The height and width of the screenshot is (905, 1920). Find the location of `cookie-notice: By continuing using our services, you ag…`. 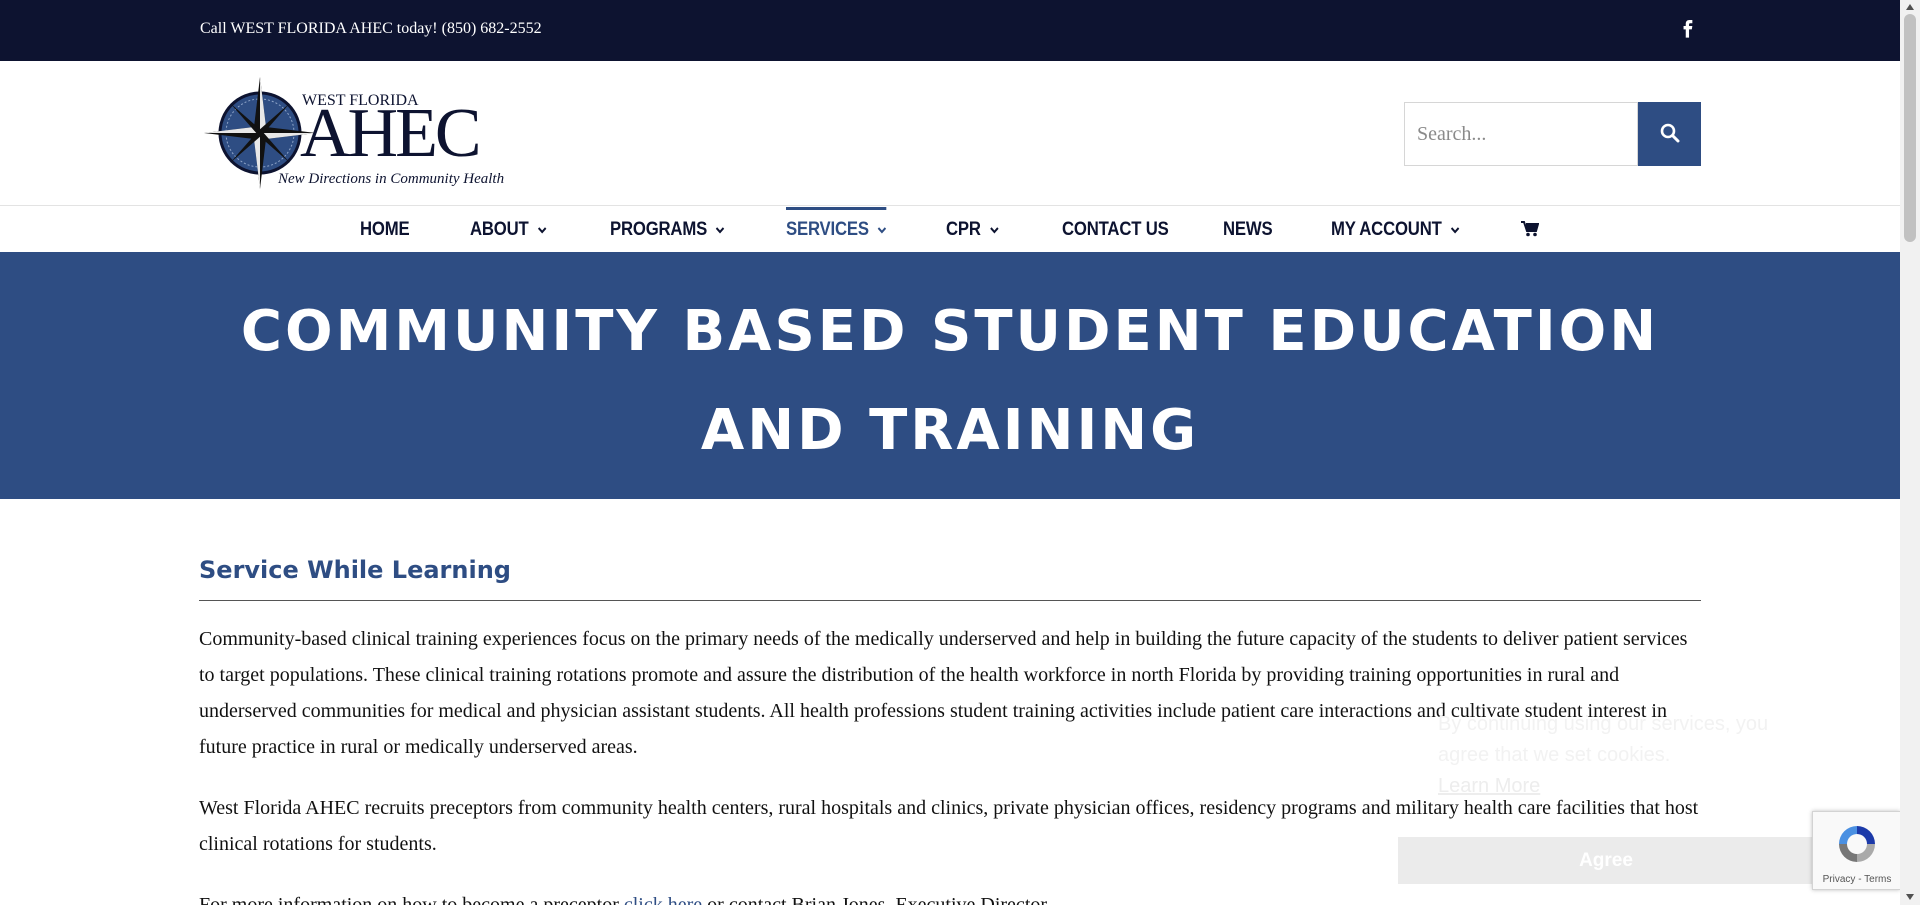

cookie-notice: By continuing using our services, you ag… is located at coordinates (1606, 785).